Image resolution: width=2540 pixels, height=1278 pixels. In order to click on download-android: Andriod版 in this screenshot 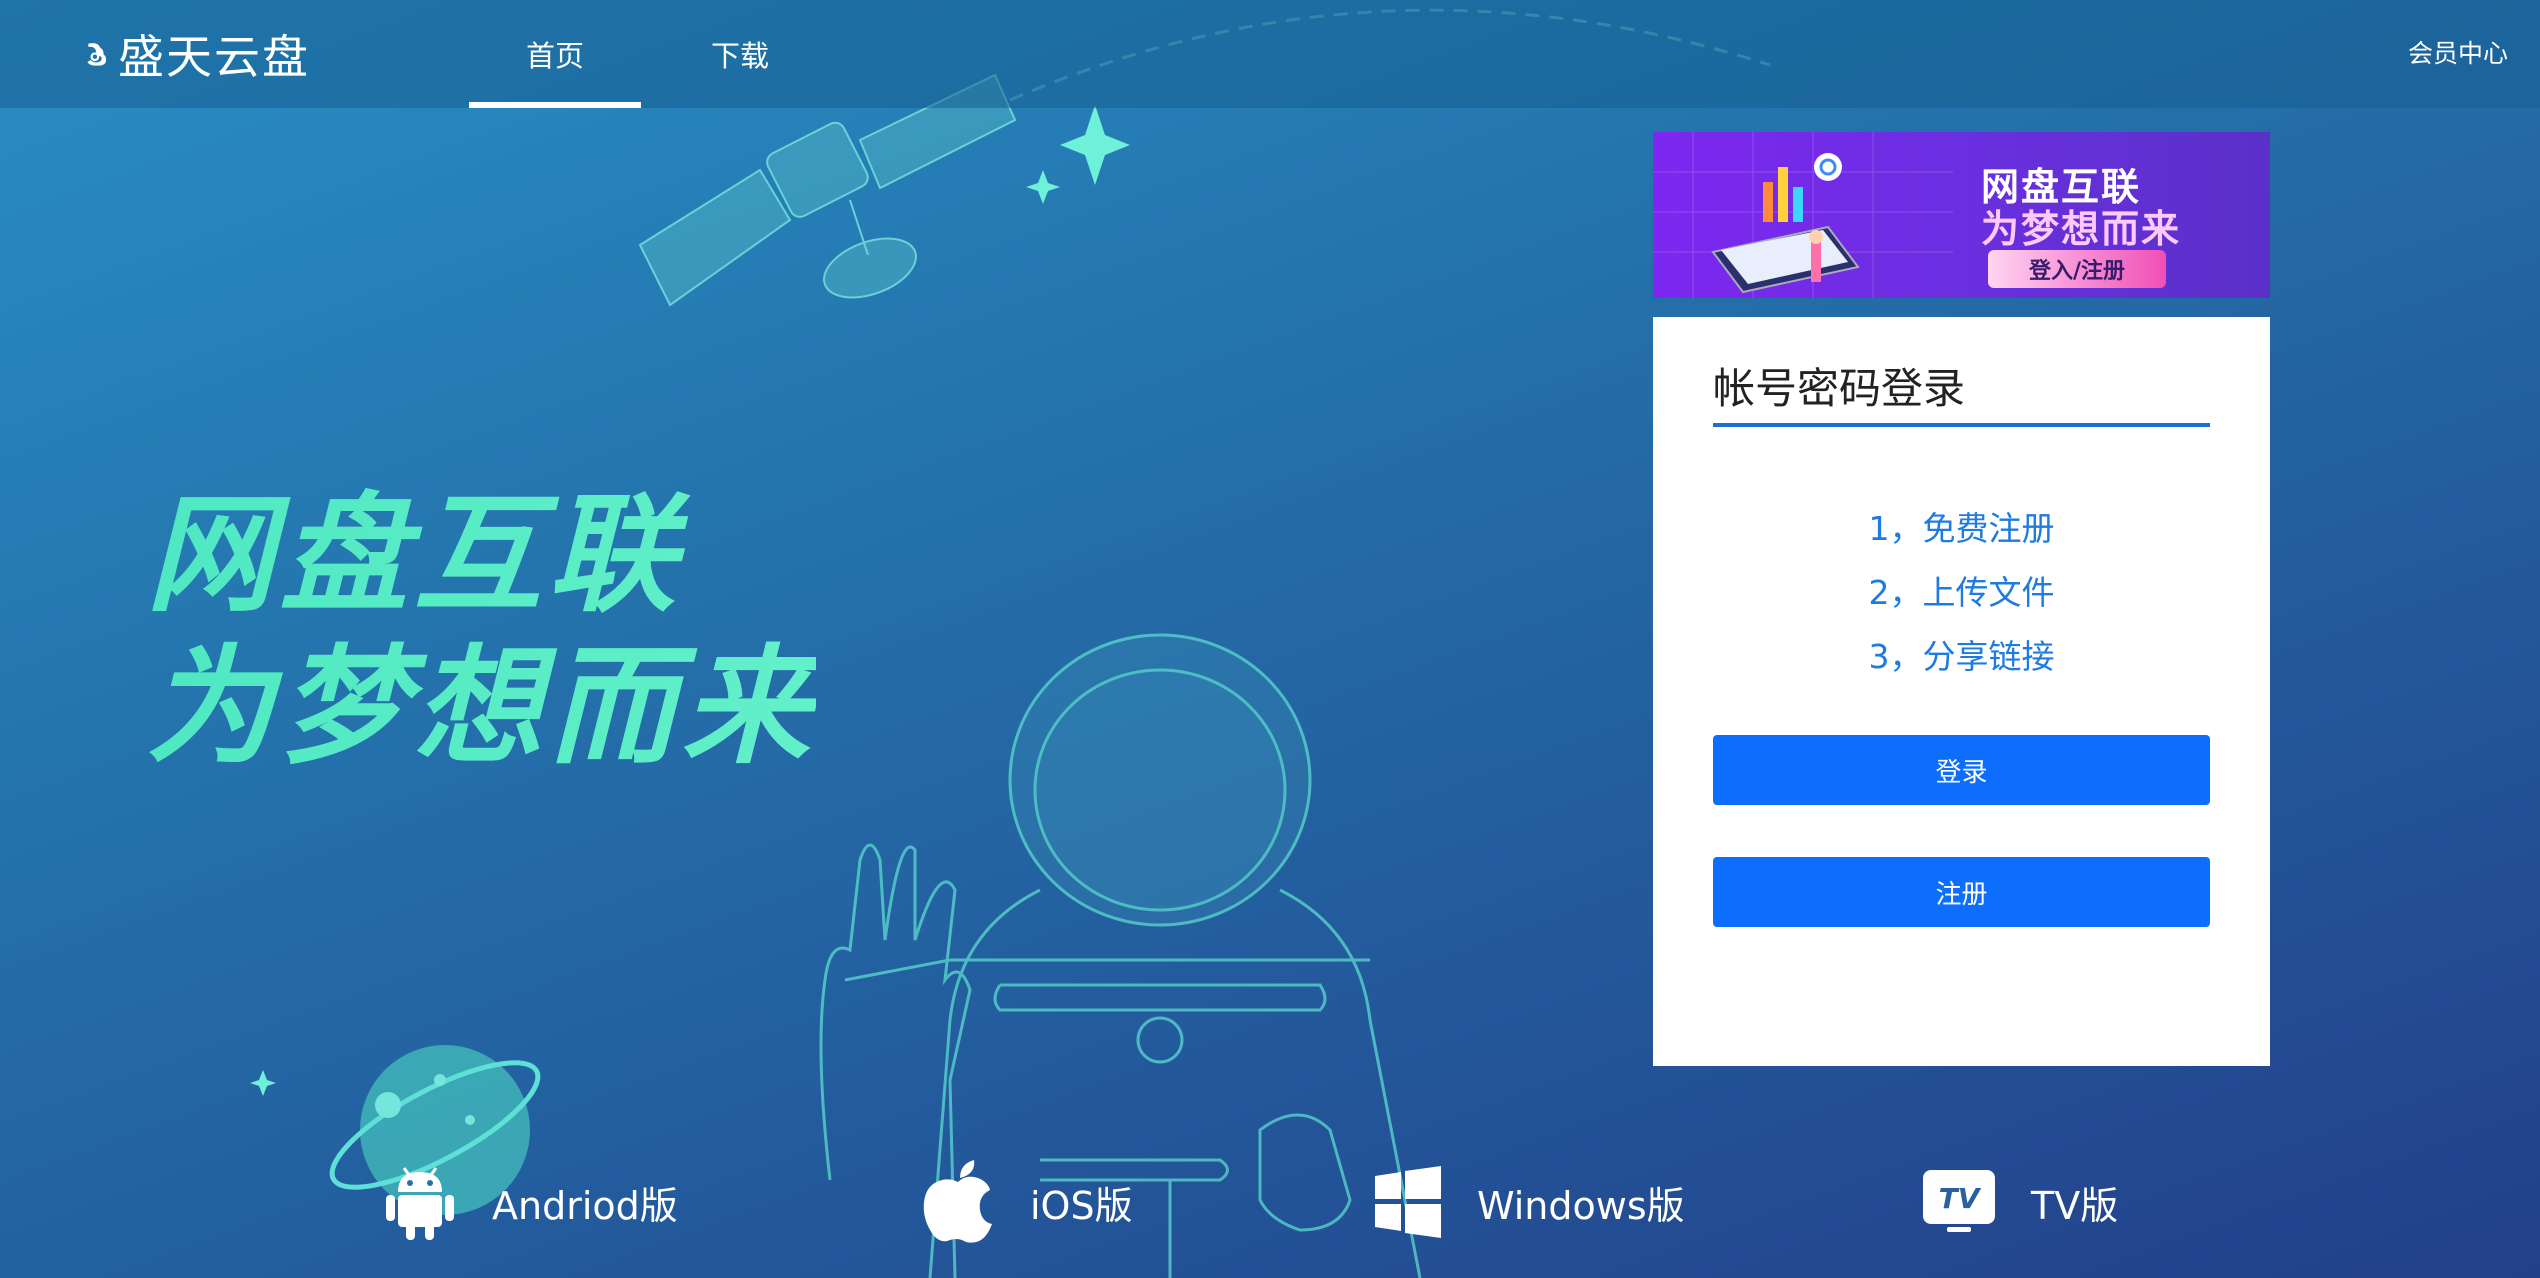, I will do `click(531, 1202)`.